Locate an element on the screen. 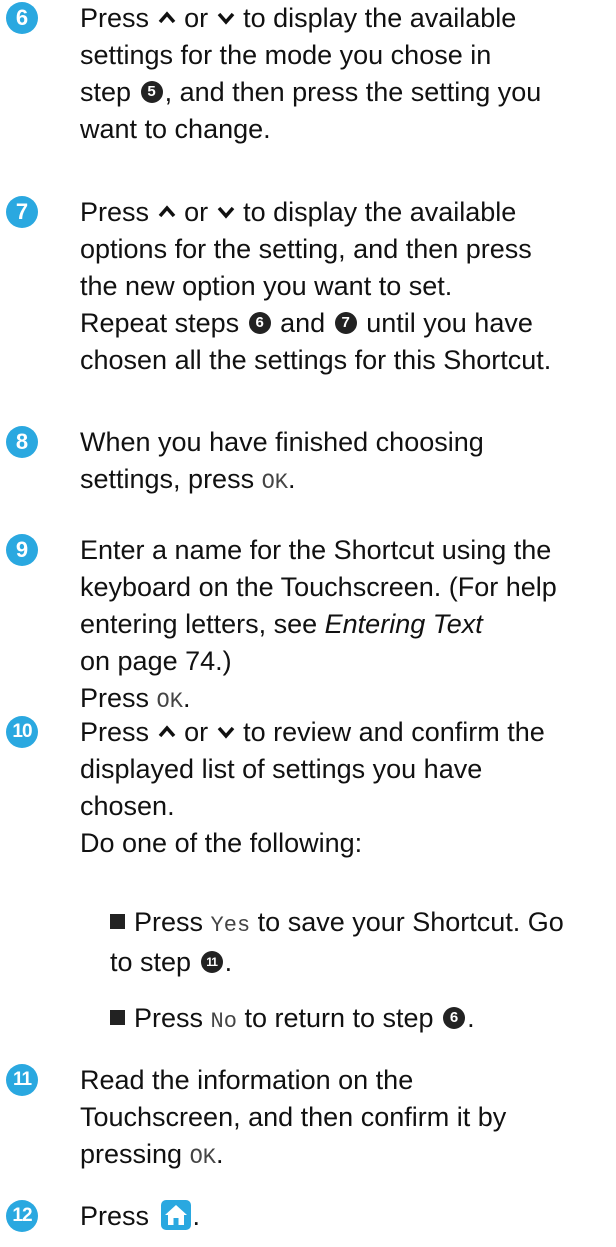 Image resolution: width=616 pixels, height=1247 pixels. entering-text-link: Entering Text is located at coordinates (404, 624).